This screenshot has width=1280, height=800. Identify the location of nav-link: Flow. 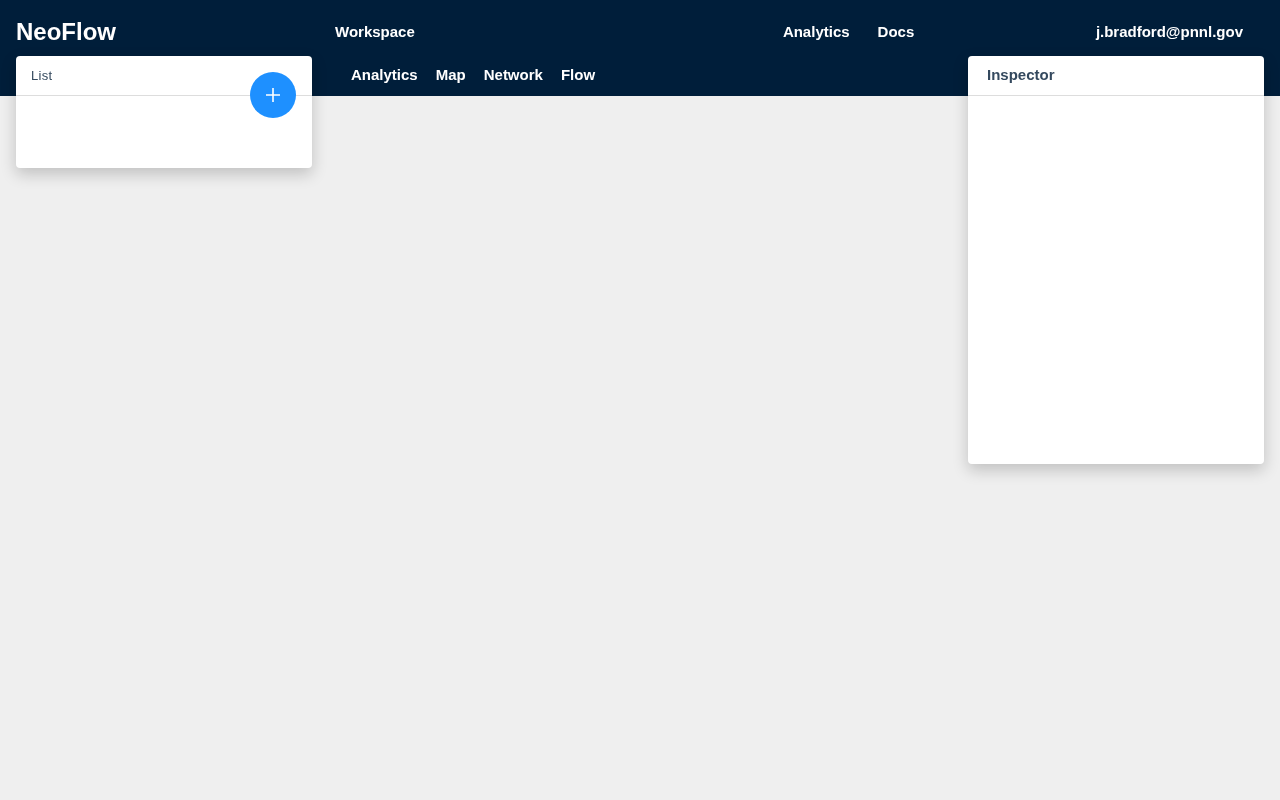
(578, 75).